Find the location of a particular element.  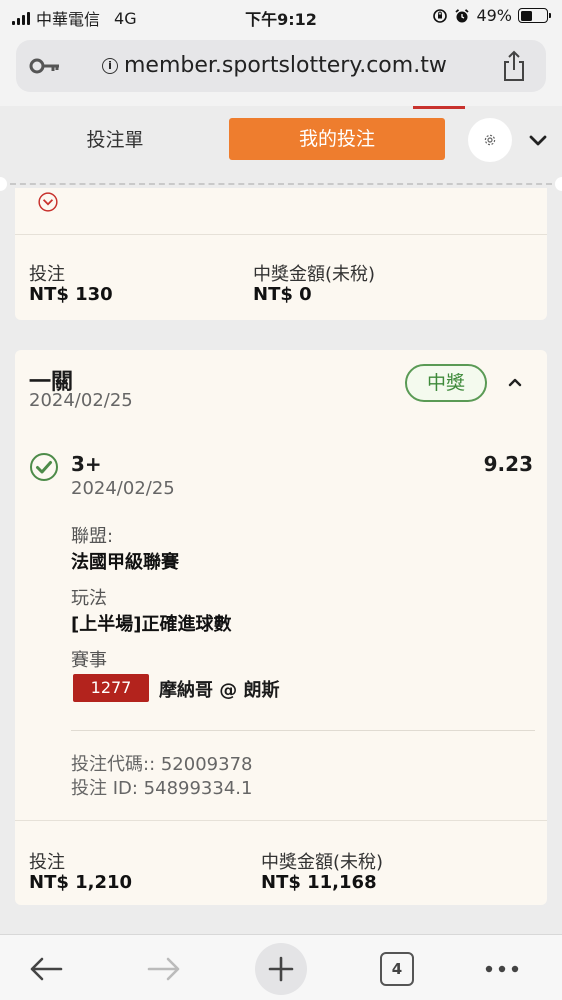

new-tab-button is located at coordinates (281, 969).